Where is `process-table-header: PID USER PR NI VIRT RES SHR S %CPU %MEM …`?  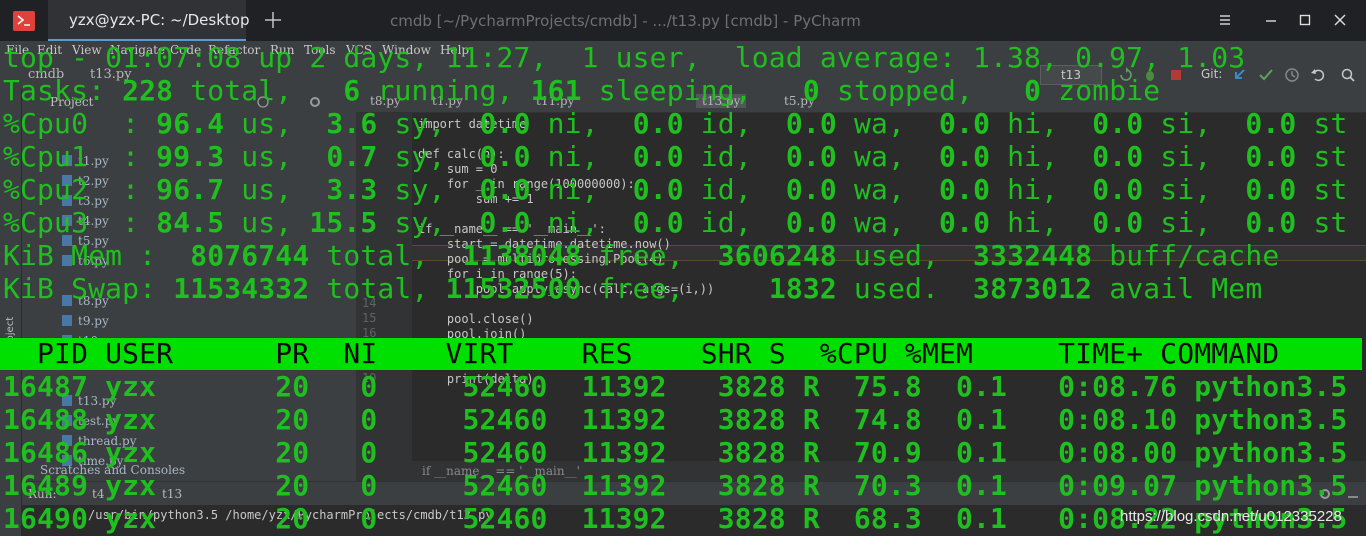 process-table-header: PID USER PR NI VIRT RES SHR S %CPU %MEM … is located at coordinates (681, 354).